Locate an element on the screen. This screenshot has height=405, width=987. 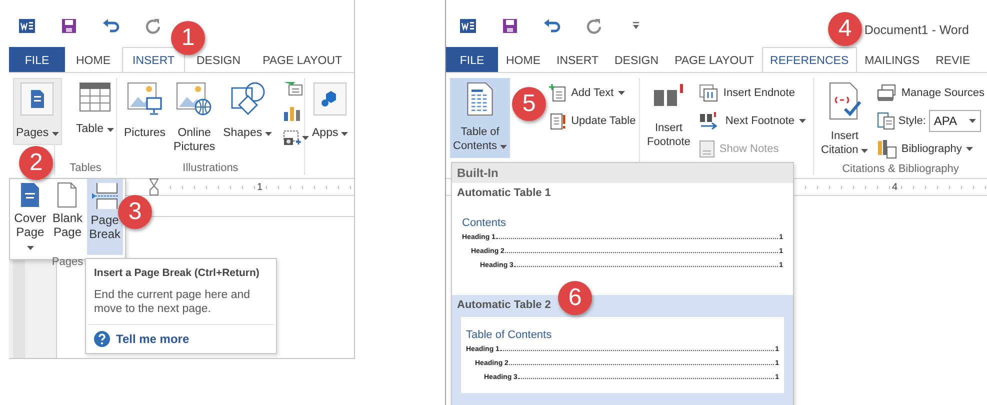
option-title: Automatic Table 1 is located at coordinates (504, 193).